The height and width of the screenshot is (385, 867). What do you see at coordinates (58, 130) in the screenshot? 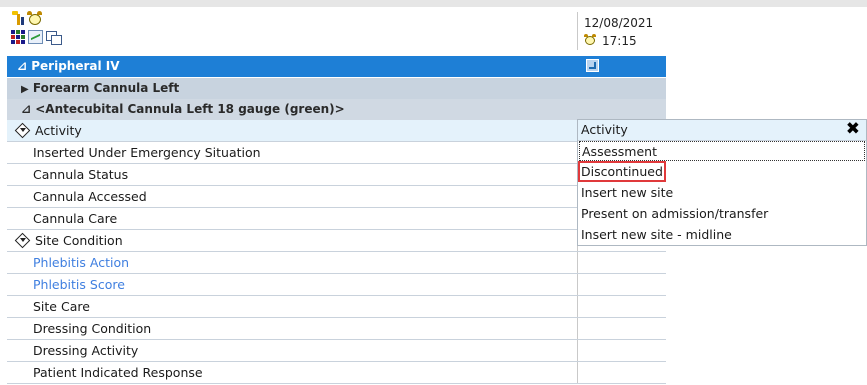
I see `row-label: Activity` at bounding box center [58, 130].